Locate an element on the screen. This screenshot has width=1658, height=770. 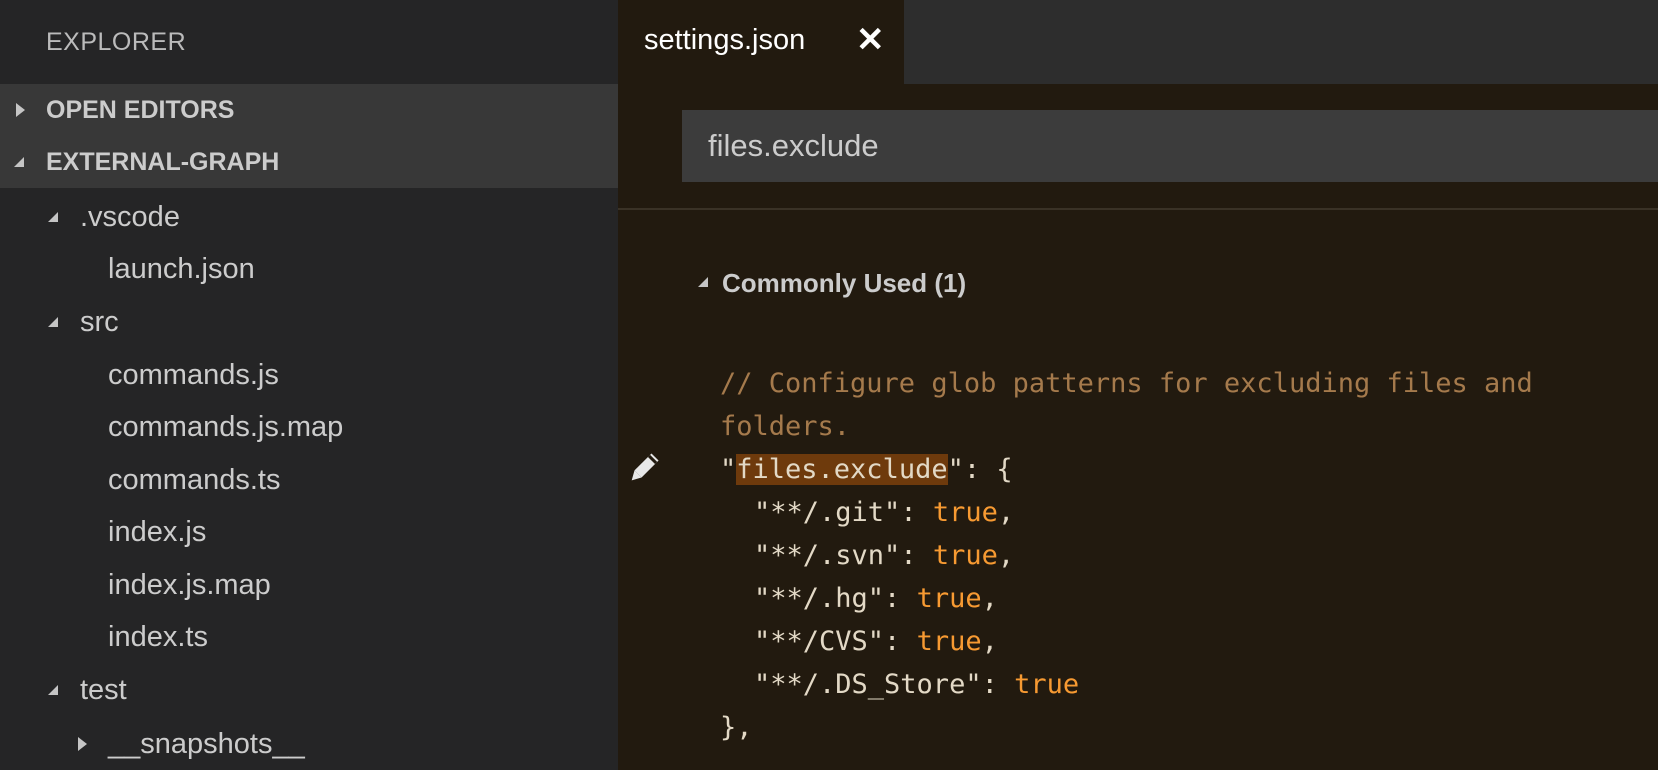
pencil-edit-icon is located at coordinates (643, 469).